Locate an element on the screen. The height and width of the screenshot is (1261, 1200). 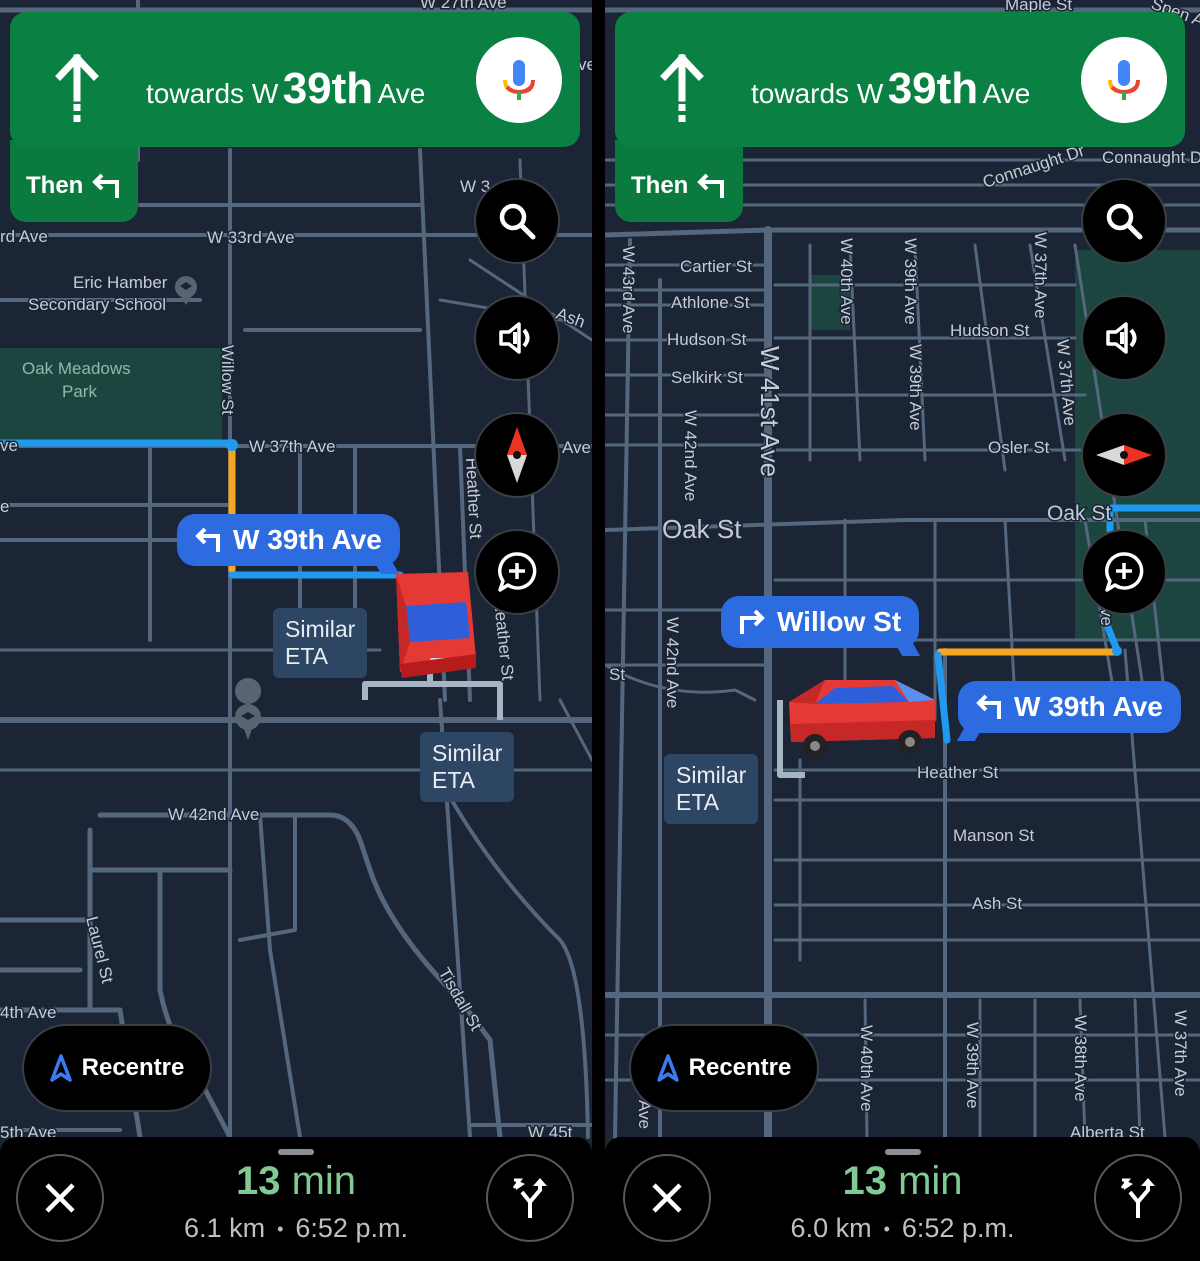
trip-distance: 6.1 km is located at coordinates (225, 1228).